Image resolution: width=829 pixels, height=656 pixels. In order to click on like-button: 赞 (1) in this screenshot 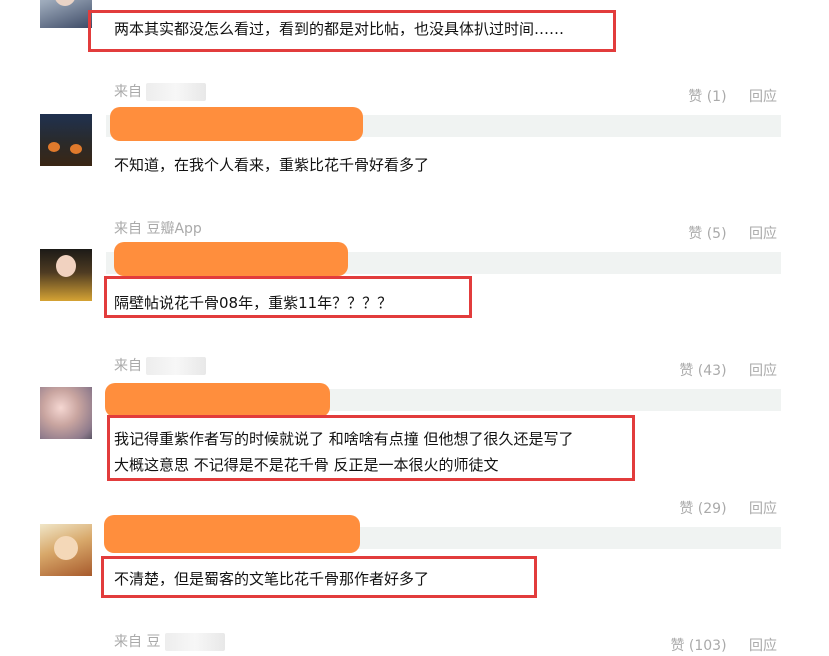, I will do `click(707, 97)`.